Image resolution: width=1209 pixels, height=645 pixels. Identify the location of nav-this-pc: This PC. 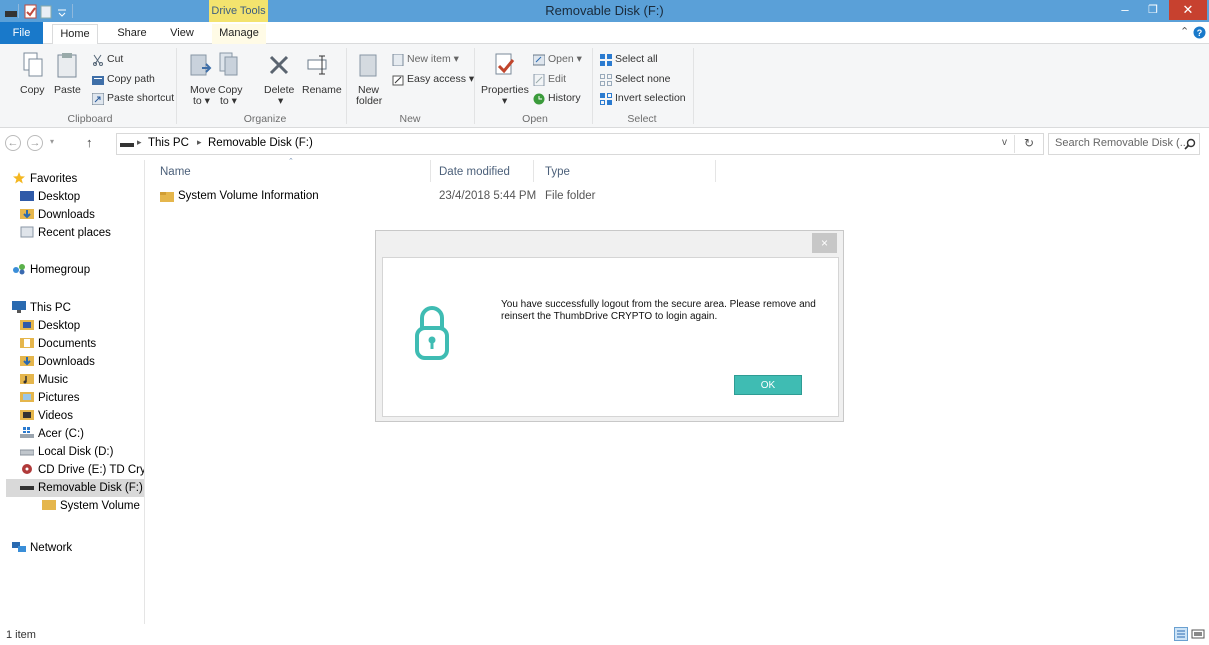
(41, 308).